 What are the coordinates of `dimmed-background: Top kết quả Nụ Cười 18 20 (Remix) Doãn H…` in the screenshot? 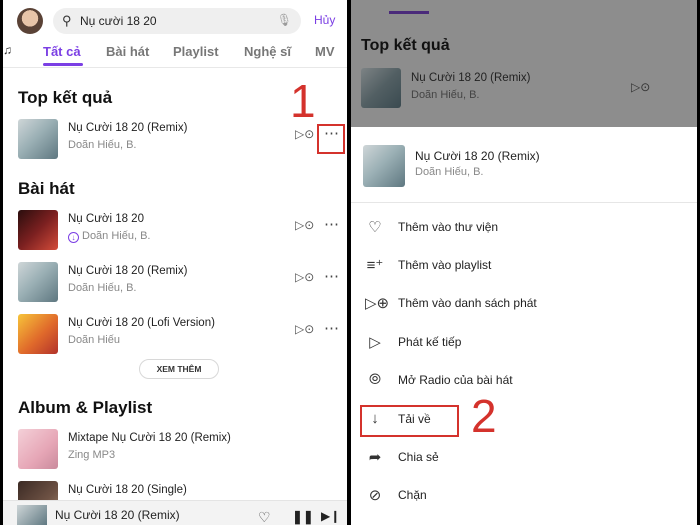 It's located at (524, 63).